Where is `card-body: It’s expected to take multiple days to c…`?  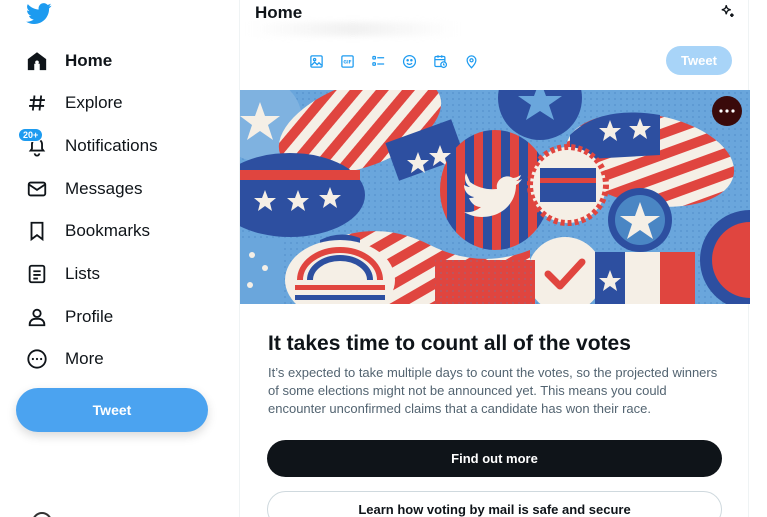 card-body: It’s expected to take multiple days to c… is located at coordinates (493, 390).